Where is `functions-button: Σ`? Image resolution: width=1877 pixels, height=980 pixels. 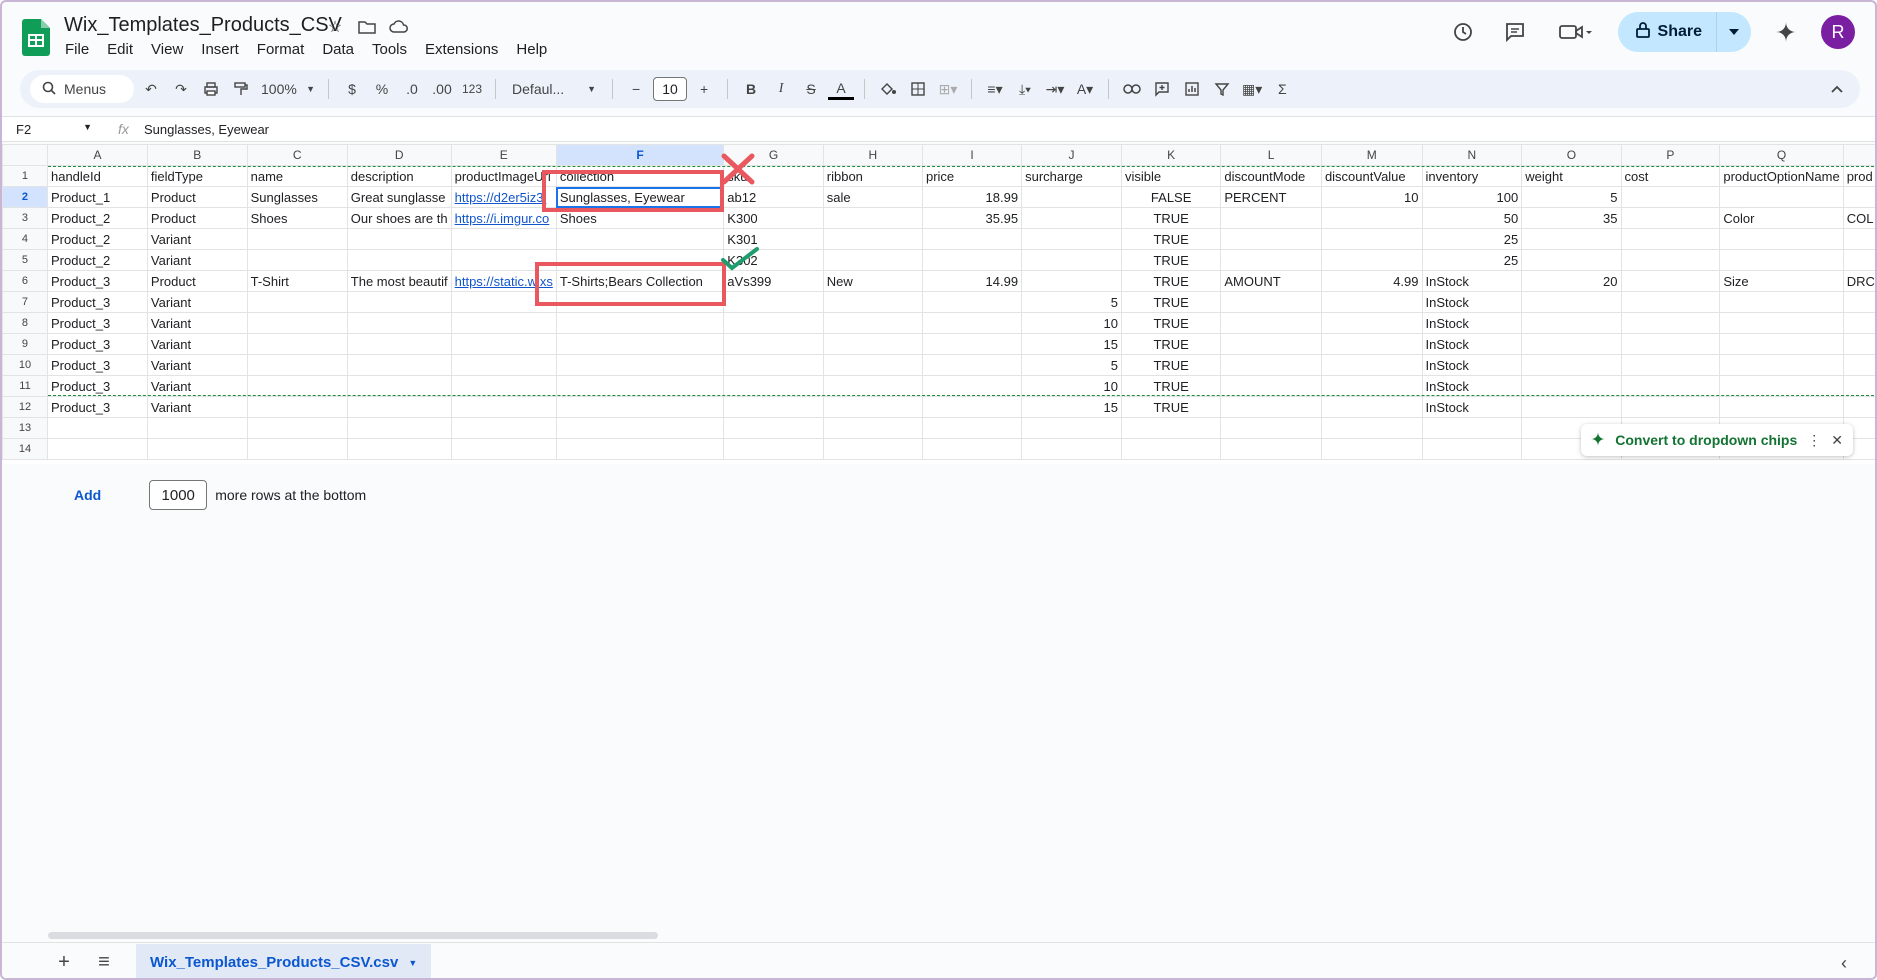
functions-button: Σ is located at coordinates (1282, 89).